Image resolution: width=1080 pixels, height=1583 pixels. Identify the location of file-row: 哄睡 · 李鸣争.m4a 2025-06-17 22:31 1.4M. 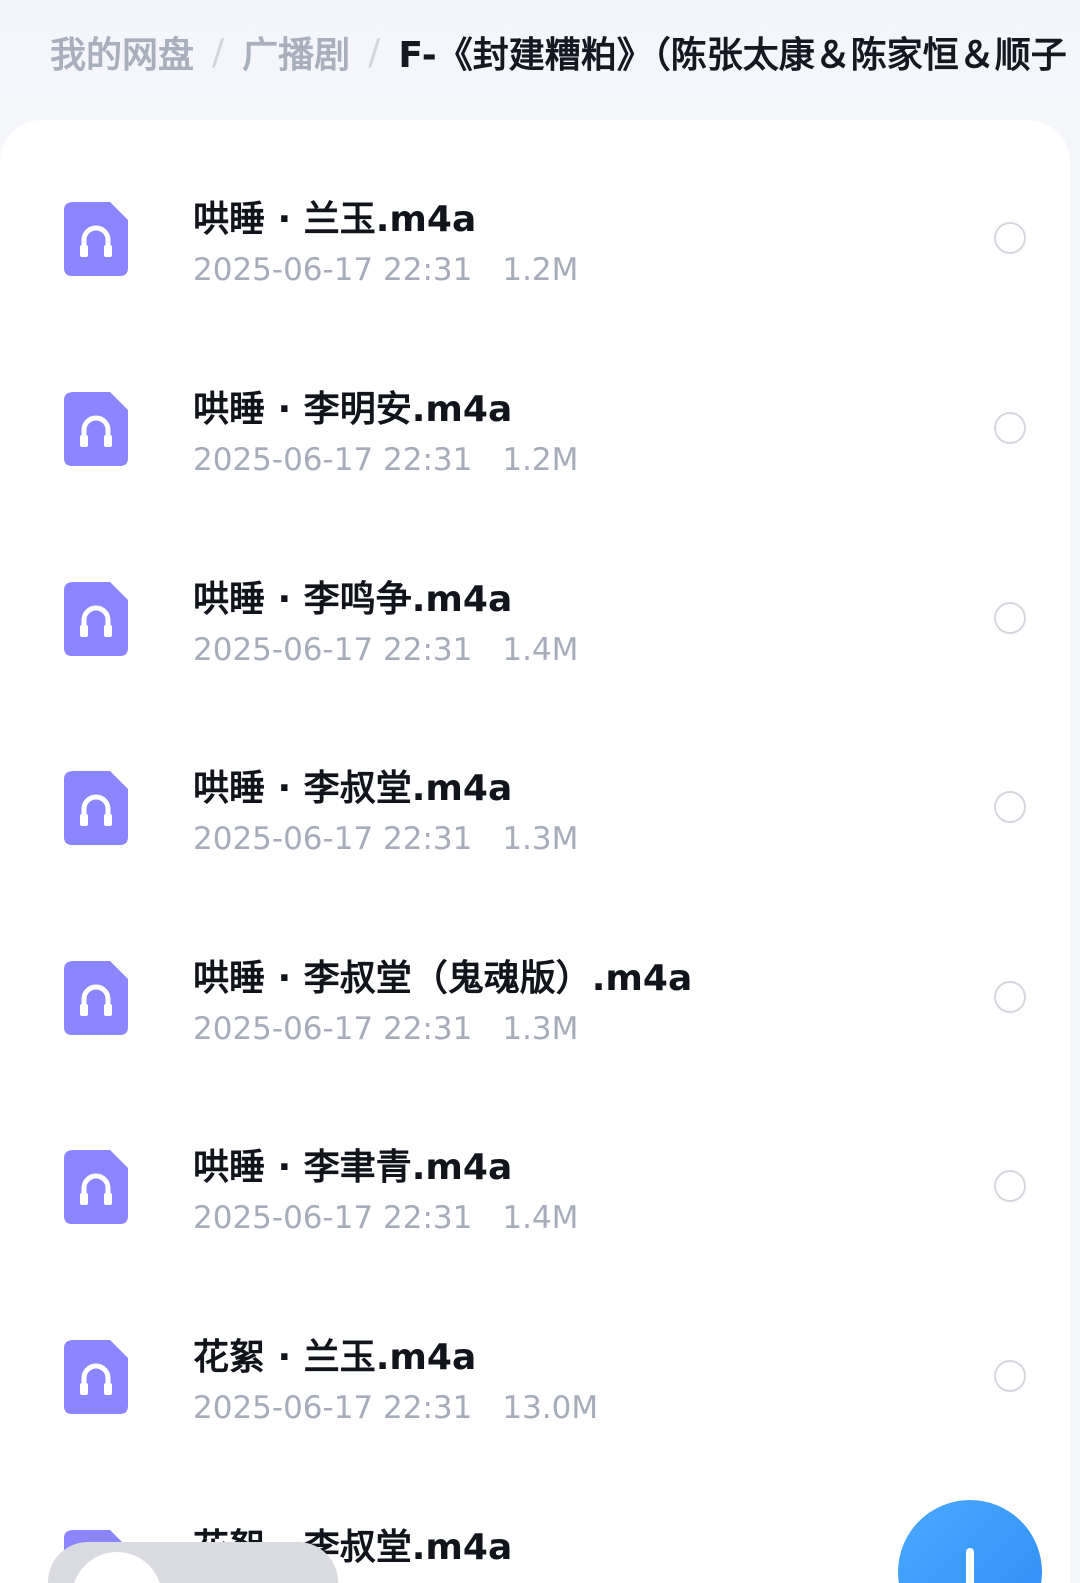
(535, 619).